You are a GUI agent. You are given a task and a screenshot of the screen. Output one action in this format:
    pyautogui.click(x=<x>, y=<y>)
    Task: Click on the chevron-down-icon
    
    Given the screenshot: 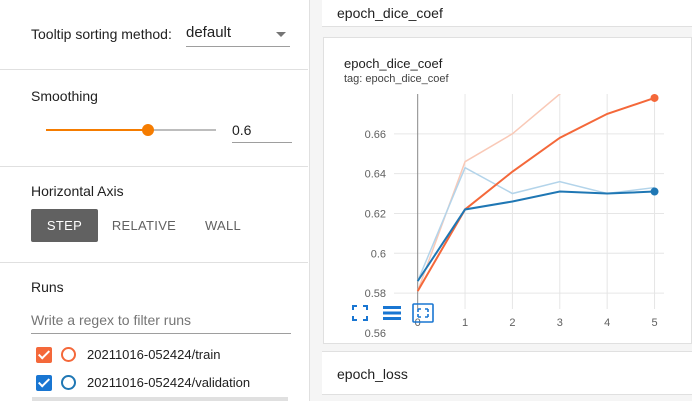 What is the action you would take?
    pyautogui.click(x=281, y=34)
    